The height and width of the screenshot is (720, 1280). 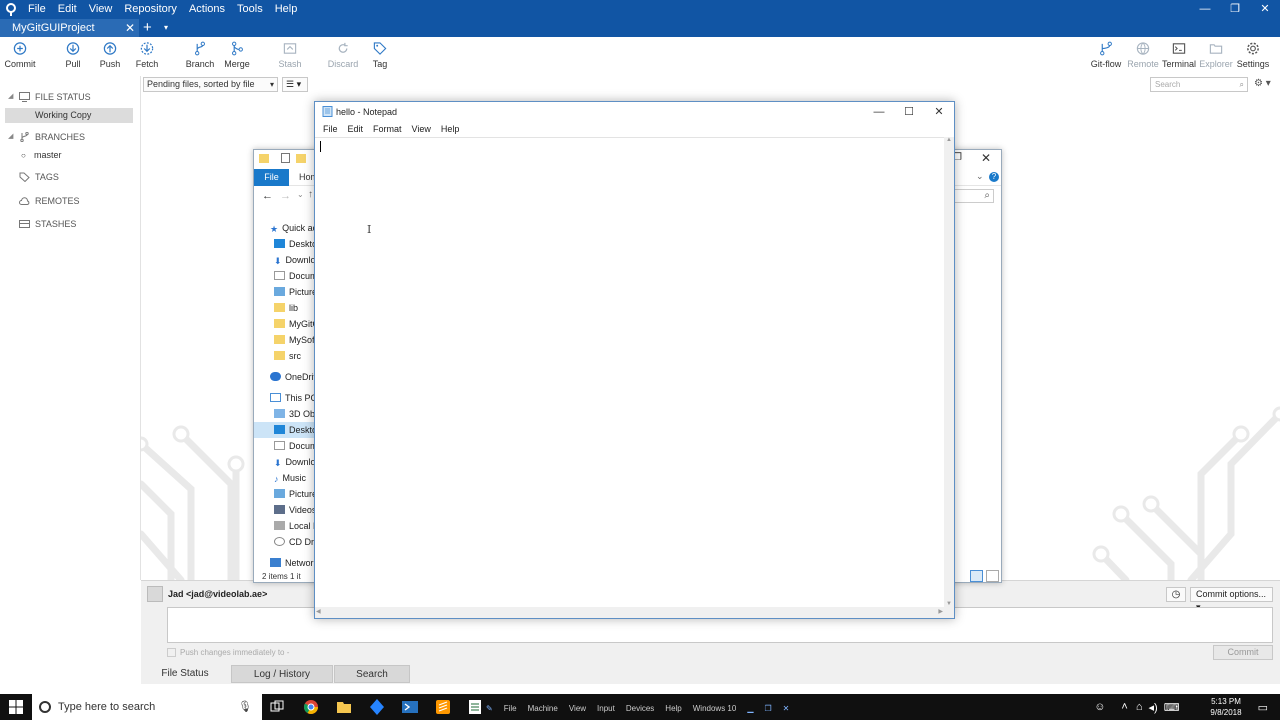 I want to click on sublime-text-icon, so click(x=443, y=707).